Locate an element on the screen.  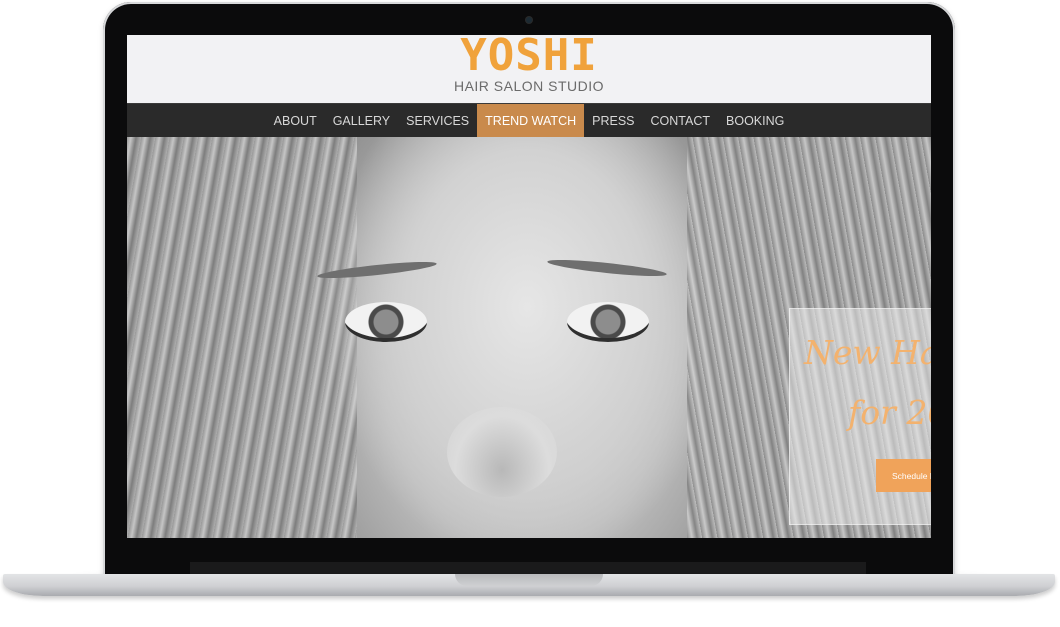
site-header: YOSHI HAIR SALON STUDIO is located at coordinates (529, 69).